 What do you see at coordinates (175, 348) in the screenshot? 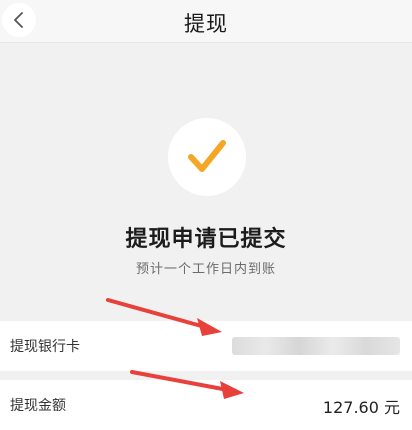
I see `annotation-arrows` at bounding box center [175, 348].